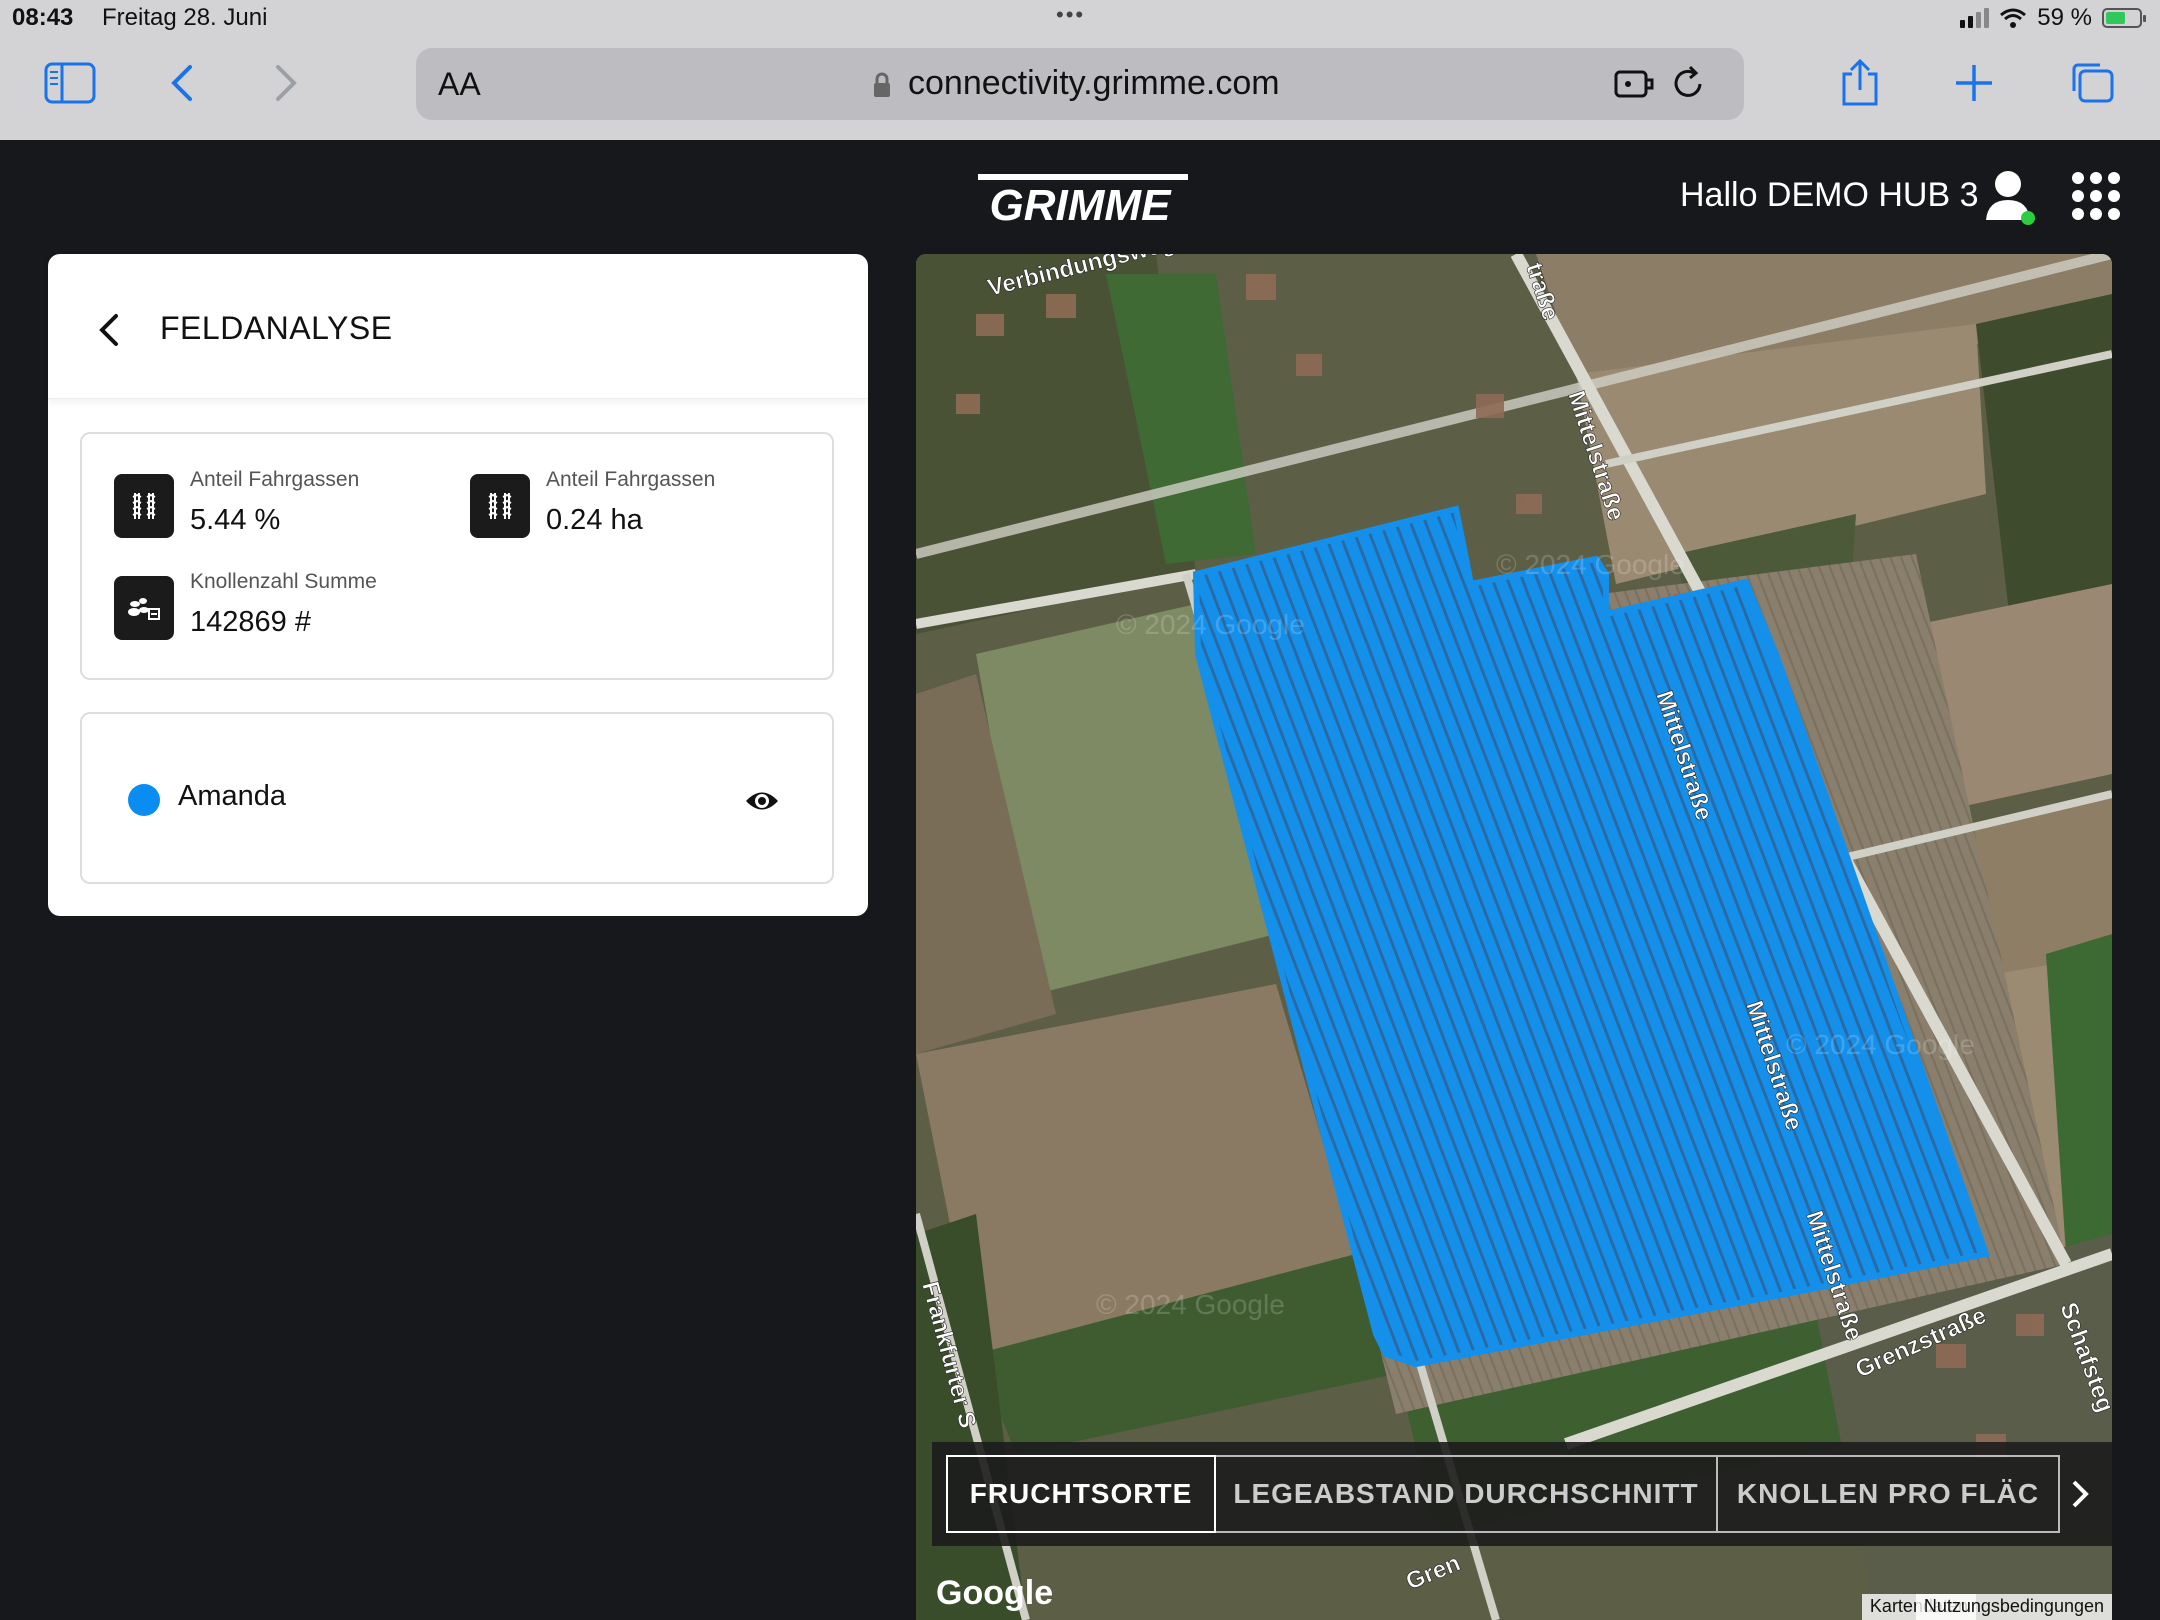 The image size is (2160, 1620). I want to click on logo-text: GRIMME, so click(1081, 202).